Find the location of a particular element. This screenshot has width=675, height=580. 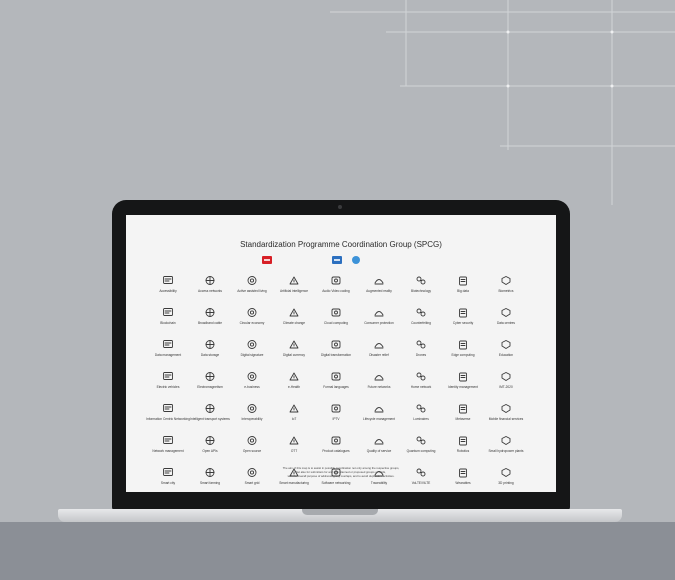

laptop-base-notch is located at coordinates (340, 512).